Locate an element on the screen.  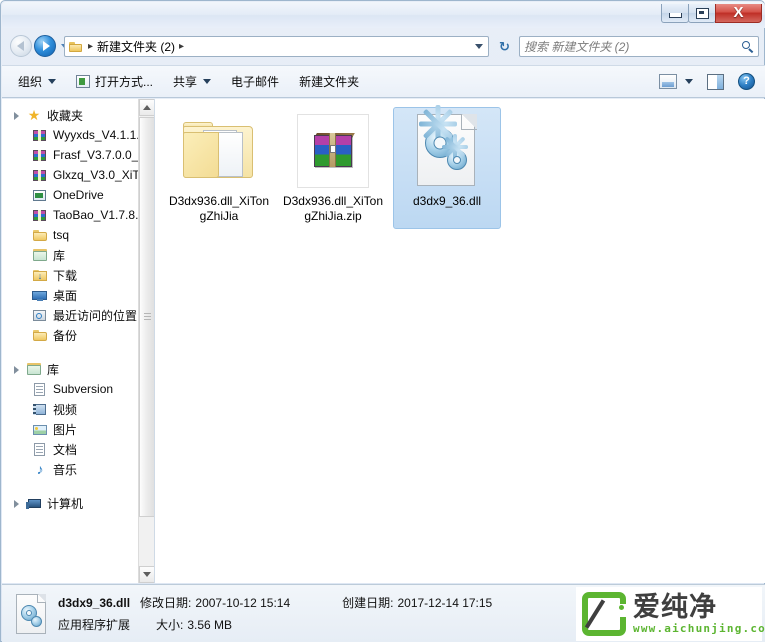
sidebar-item-收藏夹: ★ 收藏夹 is located at coordinates (78, 115).